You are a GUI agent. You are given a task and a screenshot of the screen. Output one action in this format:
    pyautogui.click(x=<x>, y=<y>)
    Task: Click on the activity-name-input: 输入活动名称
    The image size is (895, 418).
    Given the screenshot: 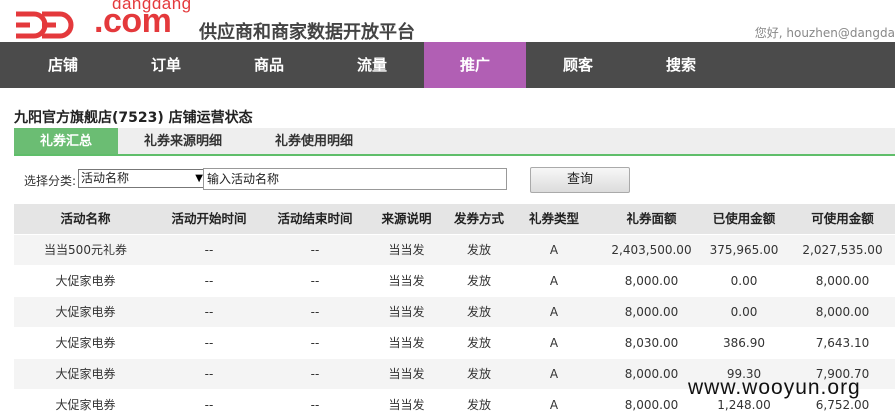 What is the action you would take?
    pyautogui.click(x=355, y=179)
    